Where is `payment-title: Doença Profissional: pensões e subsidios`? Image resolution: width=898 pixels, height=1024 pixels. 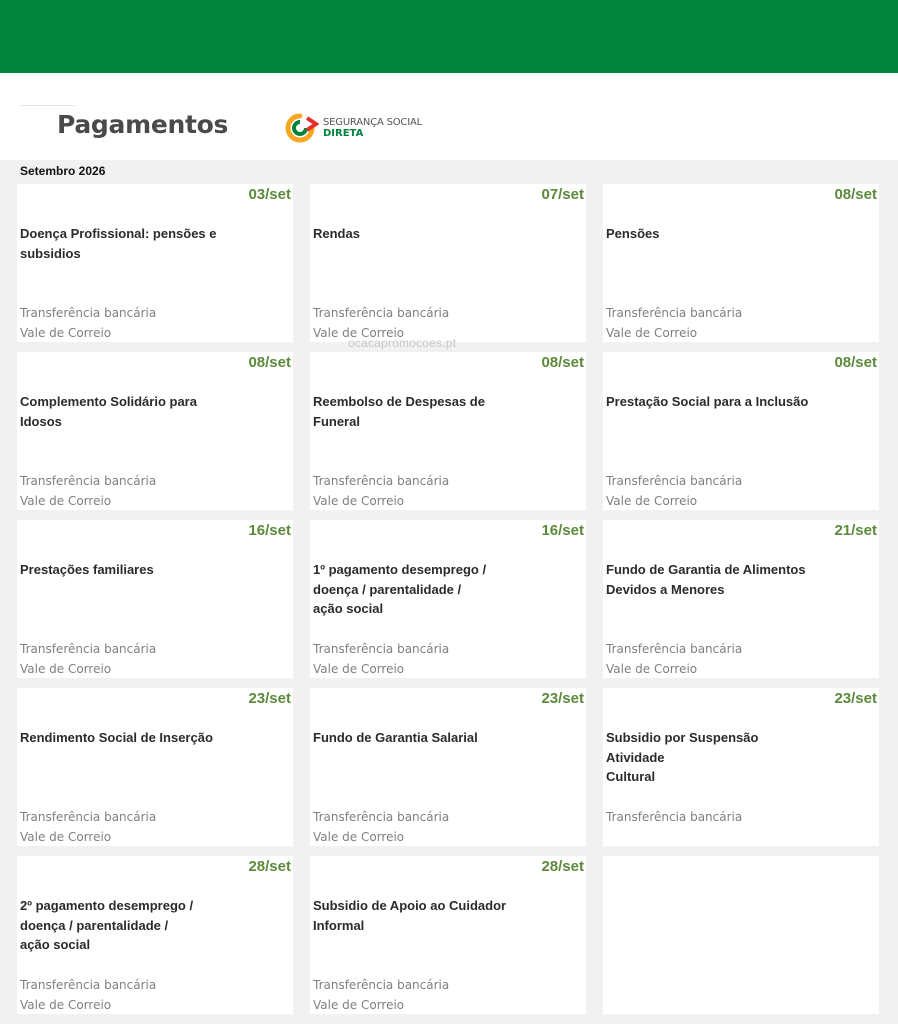
payment-title: Doença Profissional: pensões e subsidios is located at coordinates (118, 243).